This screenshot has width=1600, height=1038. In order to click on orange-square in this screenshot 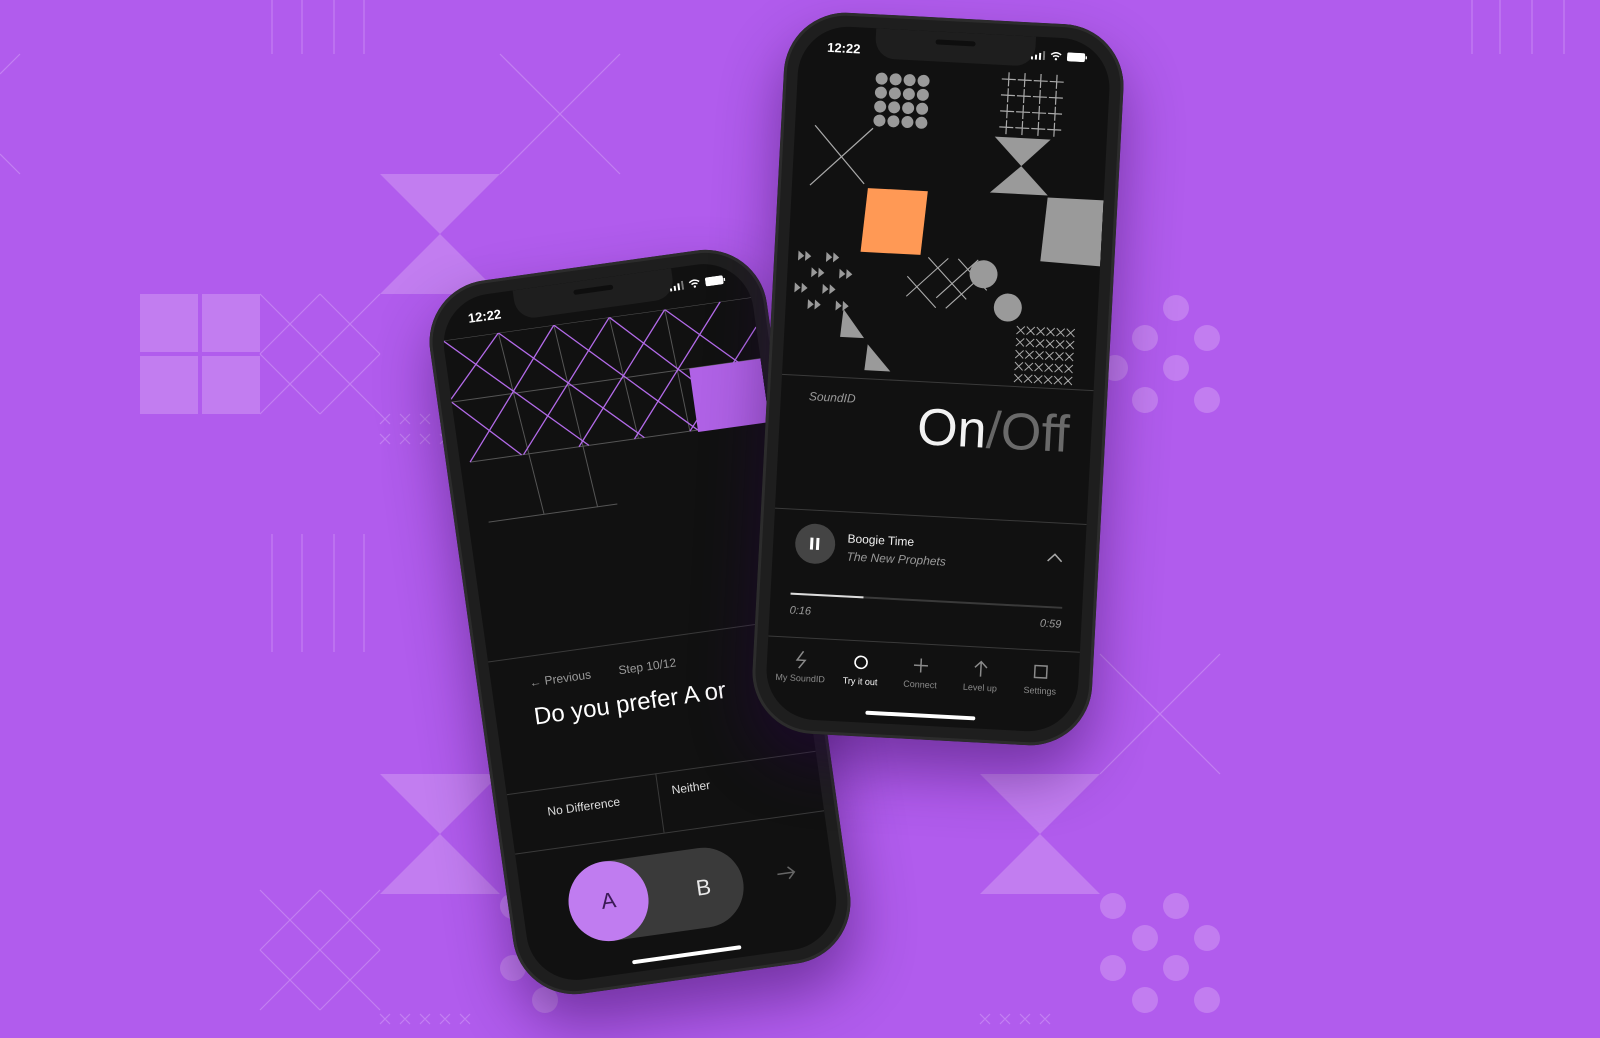, I will do `click(894, 221)`.